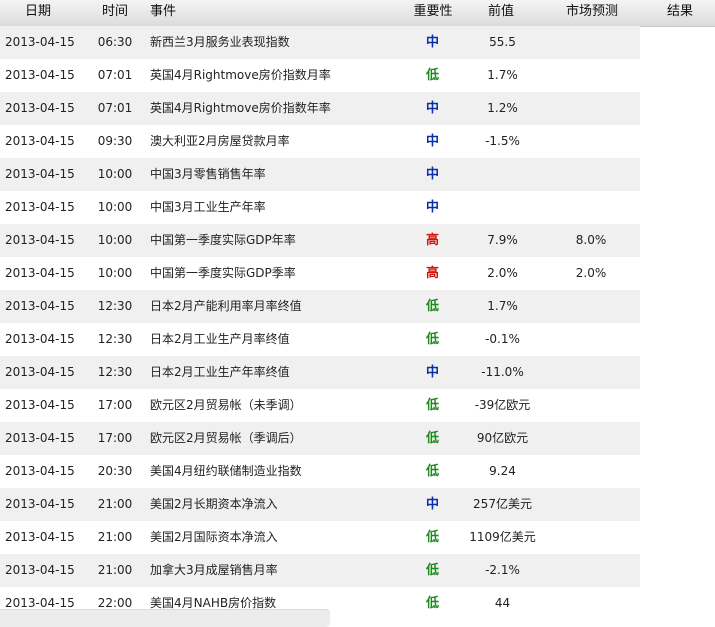  I want to click on table-row: 2013-04-15 17:00 欧元区2月贸易帐（季调后） 低 90亿欧元, so click(320, 438).